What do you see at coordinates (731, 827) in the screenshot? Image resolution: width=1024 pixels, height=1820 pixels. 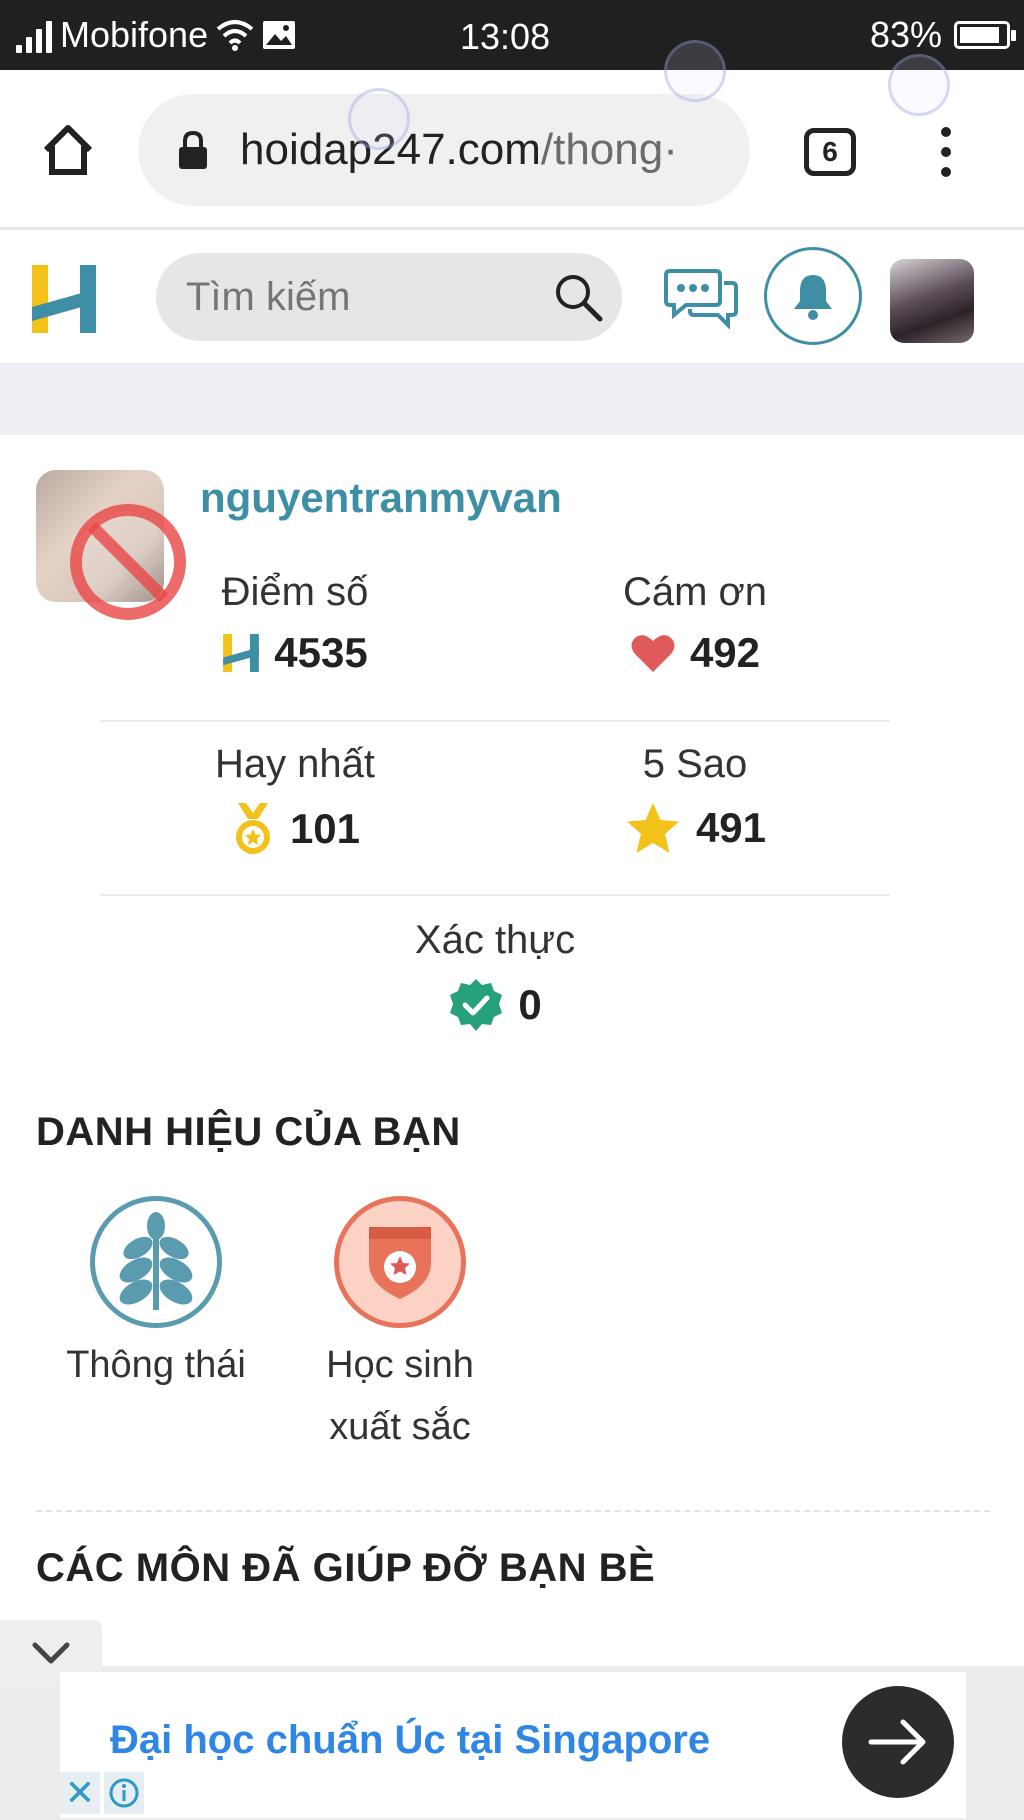 I see `stat-value: 491` at bounding box center [731, 827].